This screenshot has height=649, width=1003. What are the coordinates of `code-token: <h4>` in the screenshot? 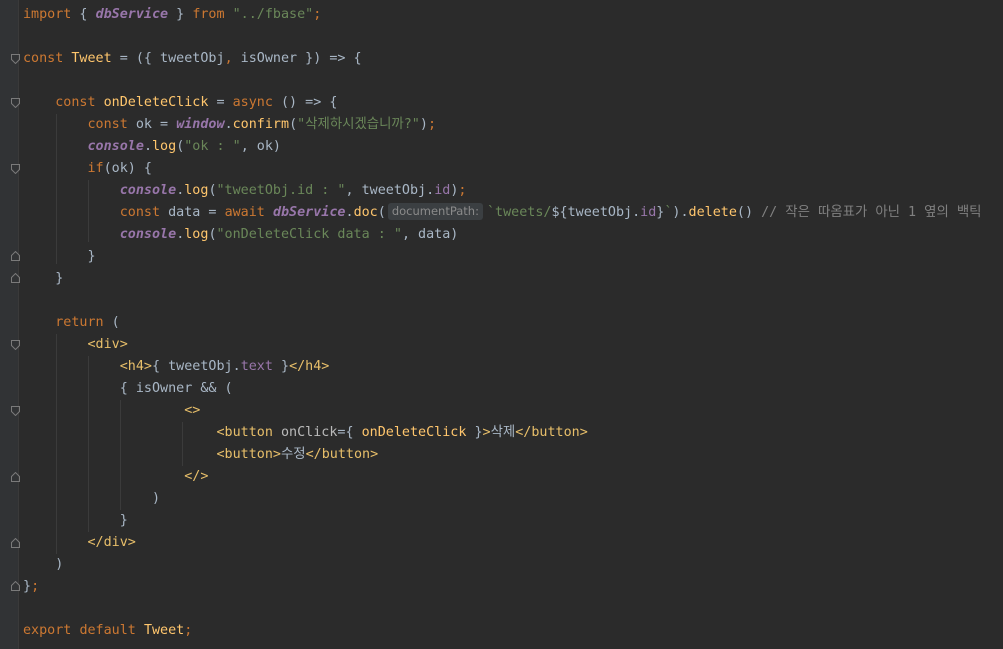 It's located at (135, 366).